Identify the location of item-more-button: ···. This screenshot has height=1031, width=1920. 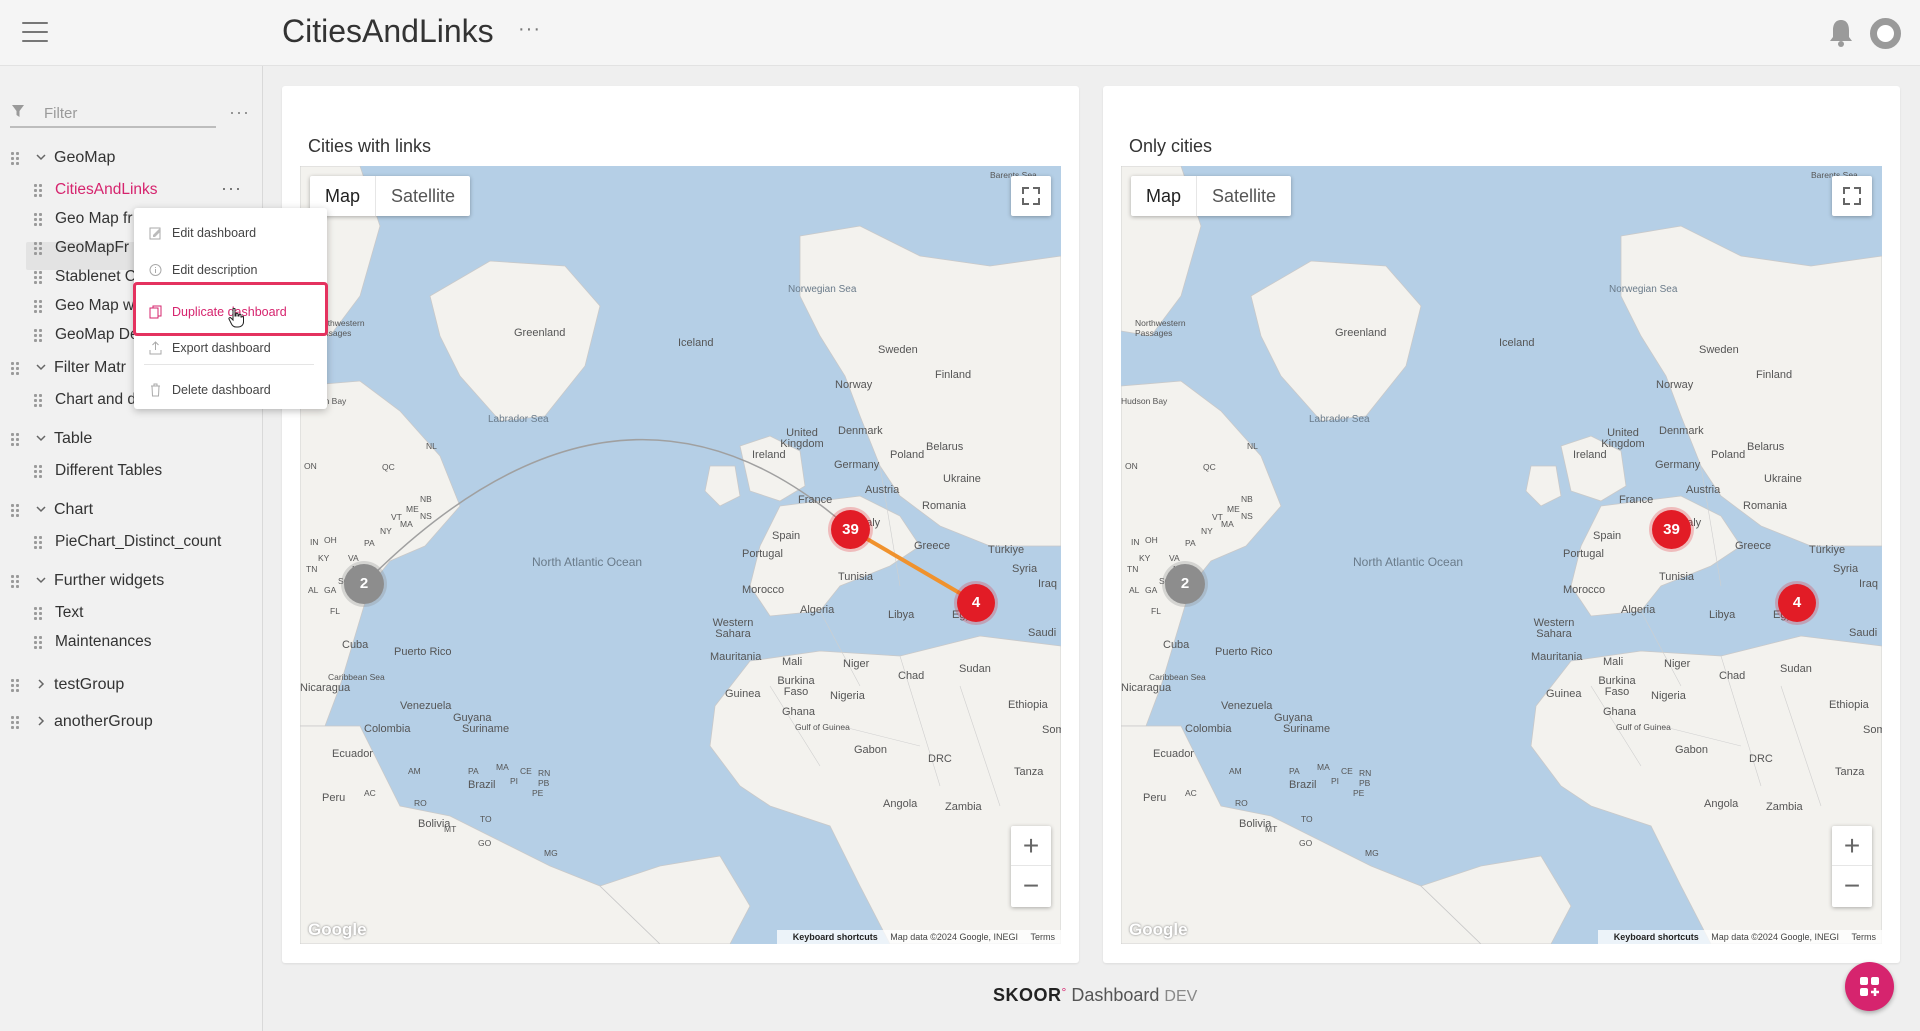
(231, 188).